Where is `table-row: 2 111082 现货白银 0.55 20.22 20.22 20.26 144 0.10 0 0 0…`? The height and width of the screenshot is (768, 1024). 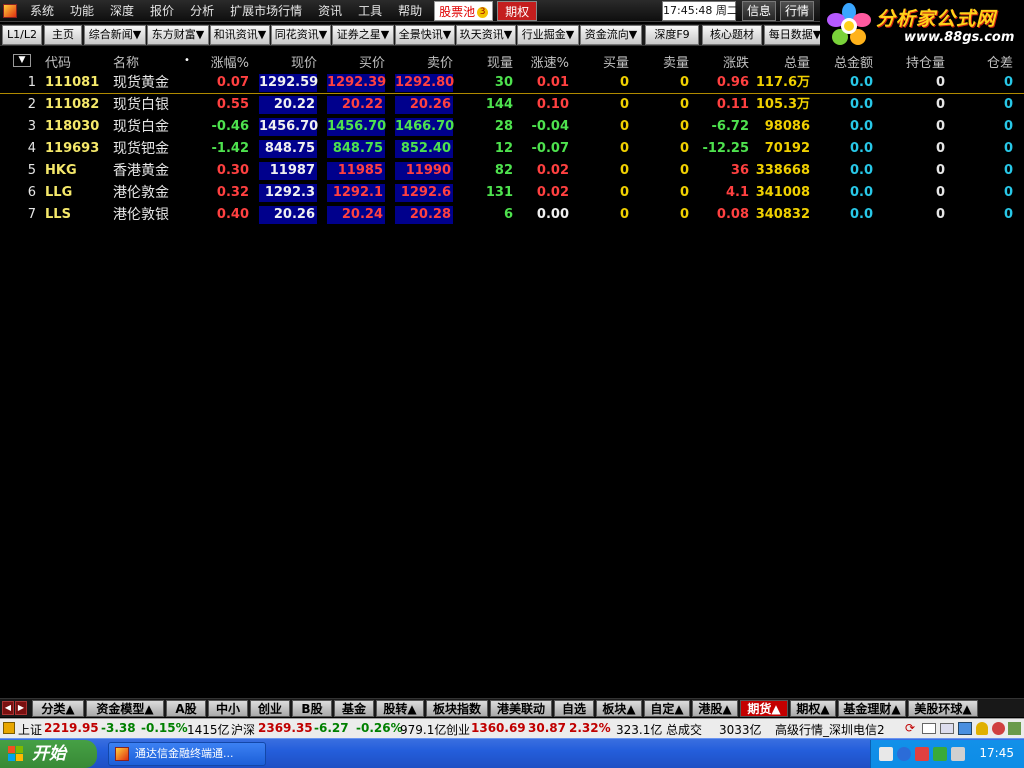
table-row: 2 111082 现货白银 0.55 20.22 20.22 20.26 144 0.10 0 0 0… is located at coordinates (512, 105).